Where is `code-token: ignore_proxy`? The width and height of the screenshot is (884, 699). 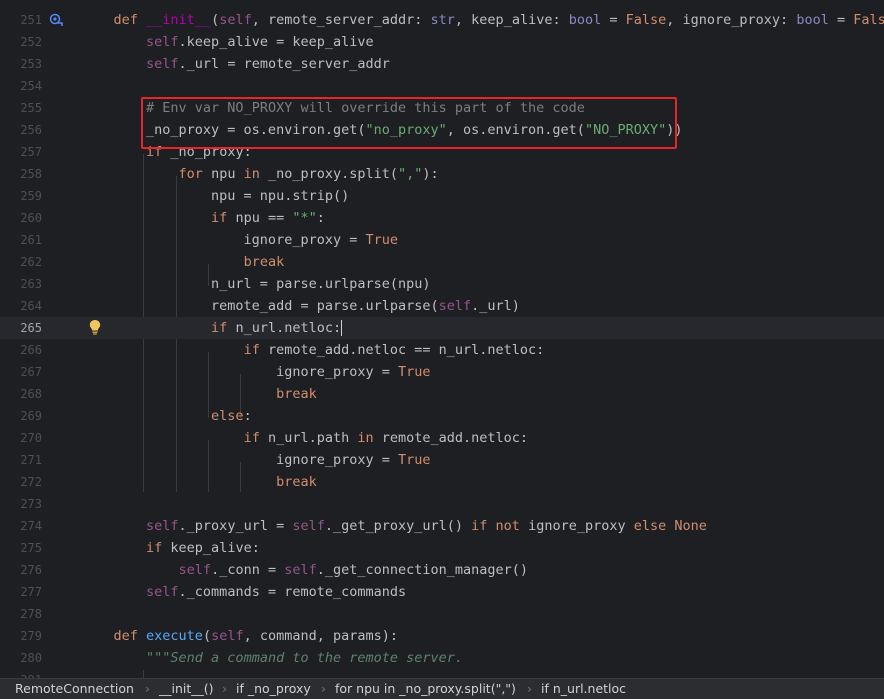
code-token: ignore_proxy is located at coordinates (581, 526).